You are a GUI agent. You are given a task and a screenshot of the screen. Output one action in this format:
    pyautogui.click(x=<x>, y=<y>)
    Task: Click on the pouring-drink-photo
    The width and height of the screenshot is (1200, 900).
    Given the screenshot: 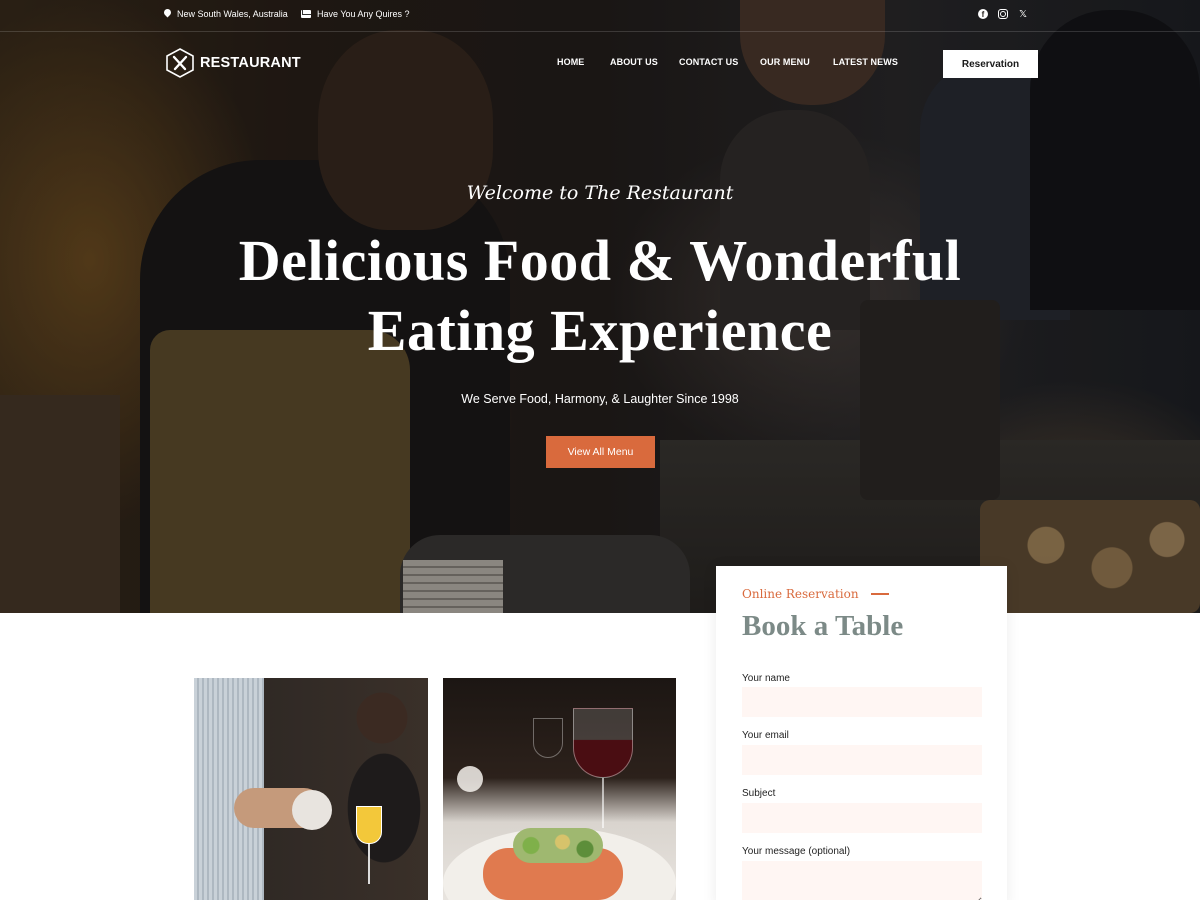 What is the action you would take?
    pyautogui.click(x=311, y=789)
    